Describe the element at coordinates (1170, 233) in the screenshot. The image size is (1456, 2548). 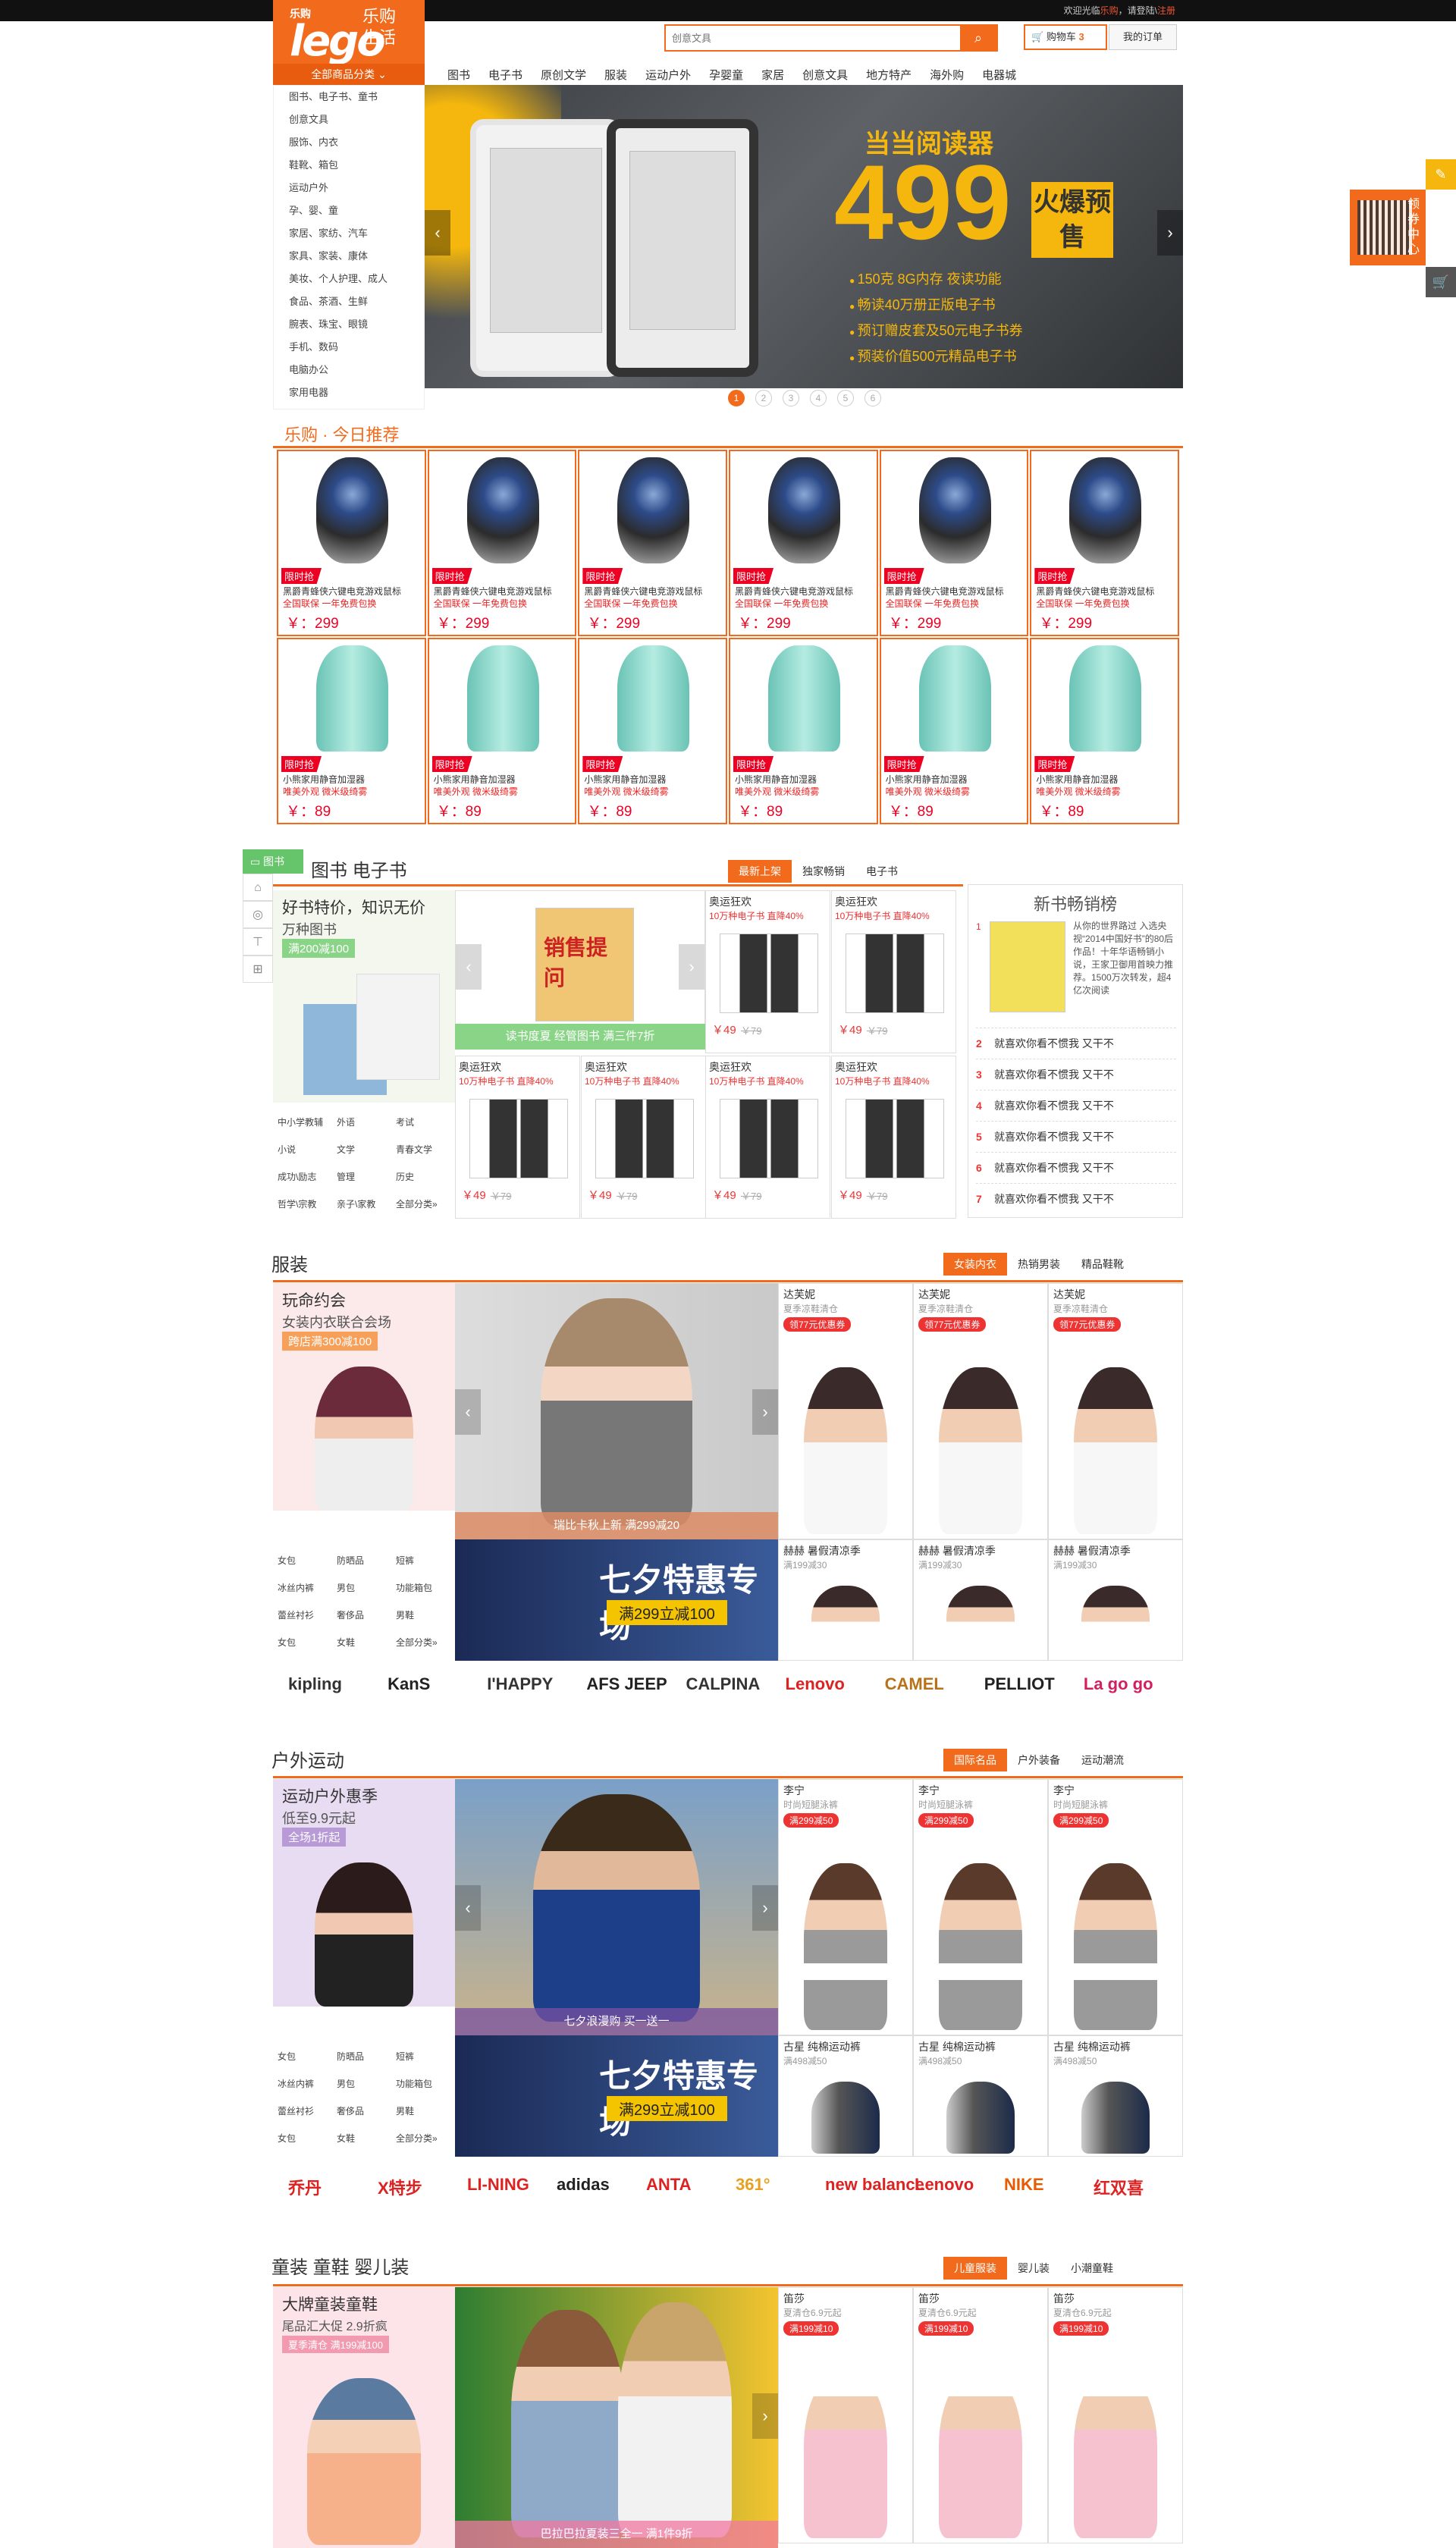
I see `banner-next-arrow: ›` at that location.